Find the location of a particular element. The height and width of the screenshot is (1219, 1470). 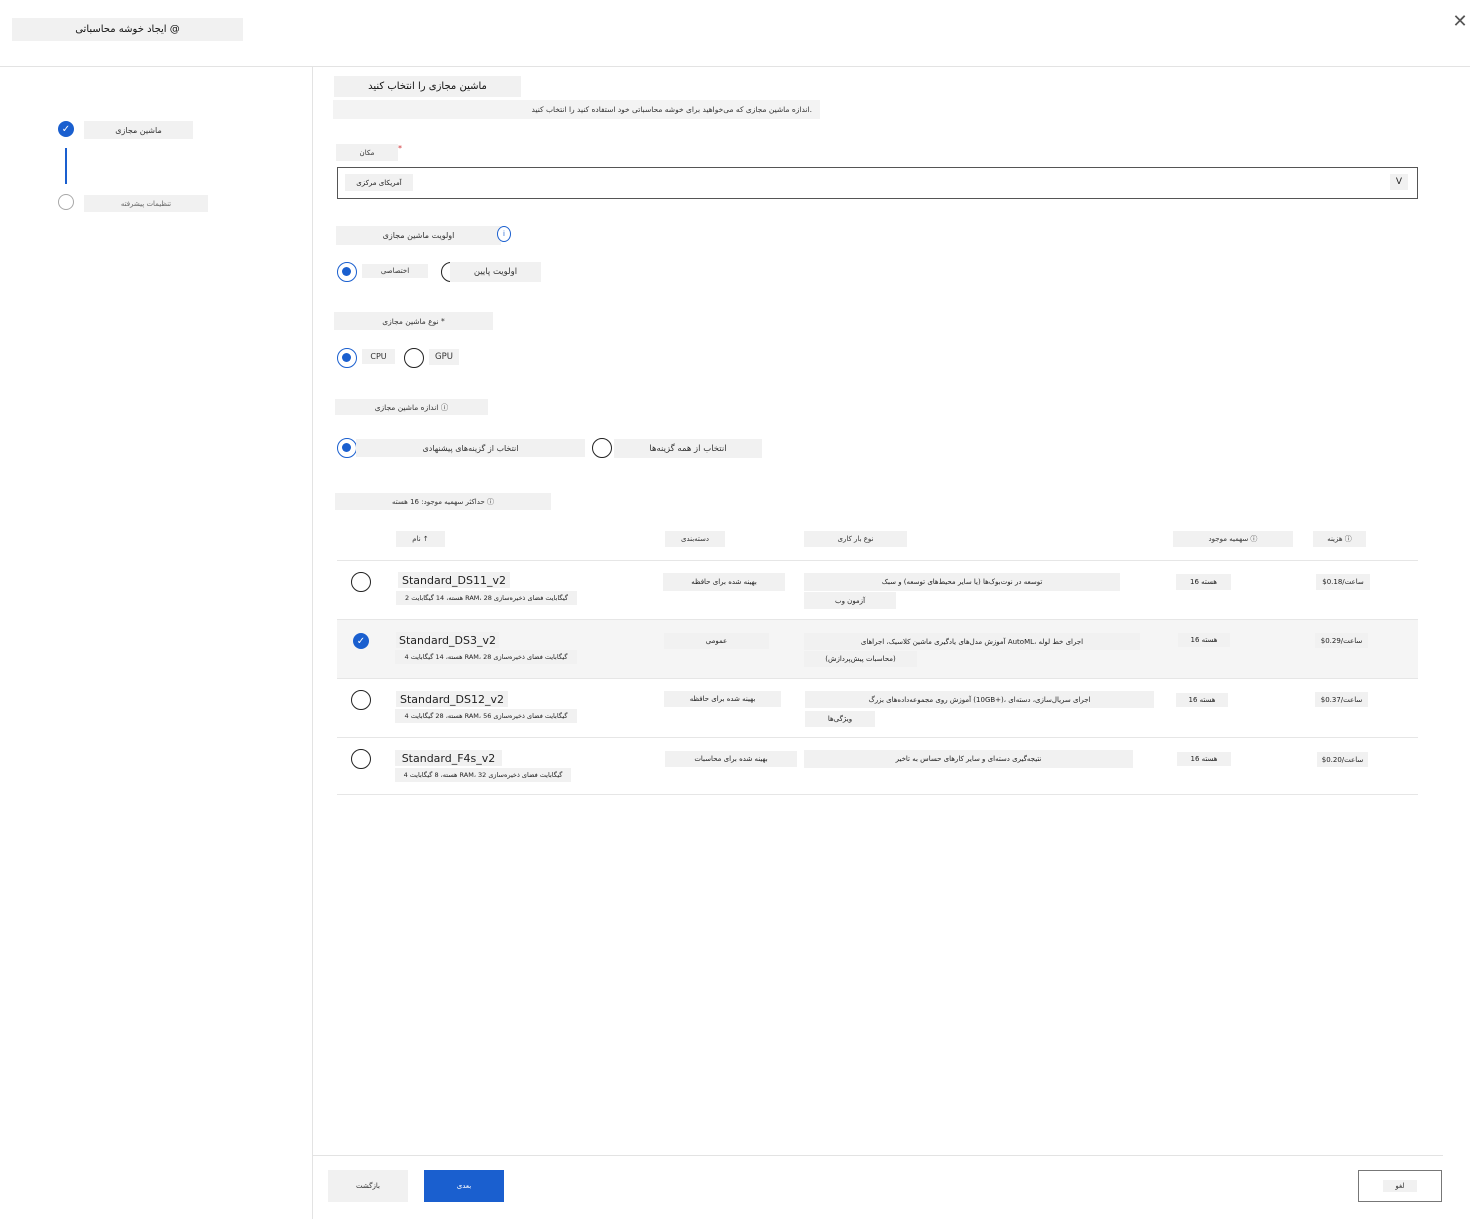

column-header-workload: نوع بار کاری is located at coordinates (855, 539).